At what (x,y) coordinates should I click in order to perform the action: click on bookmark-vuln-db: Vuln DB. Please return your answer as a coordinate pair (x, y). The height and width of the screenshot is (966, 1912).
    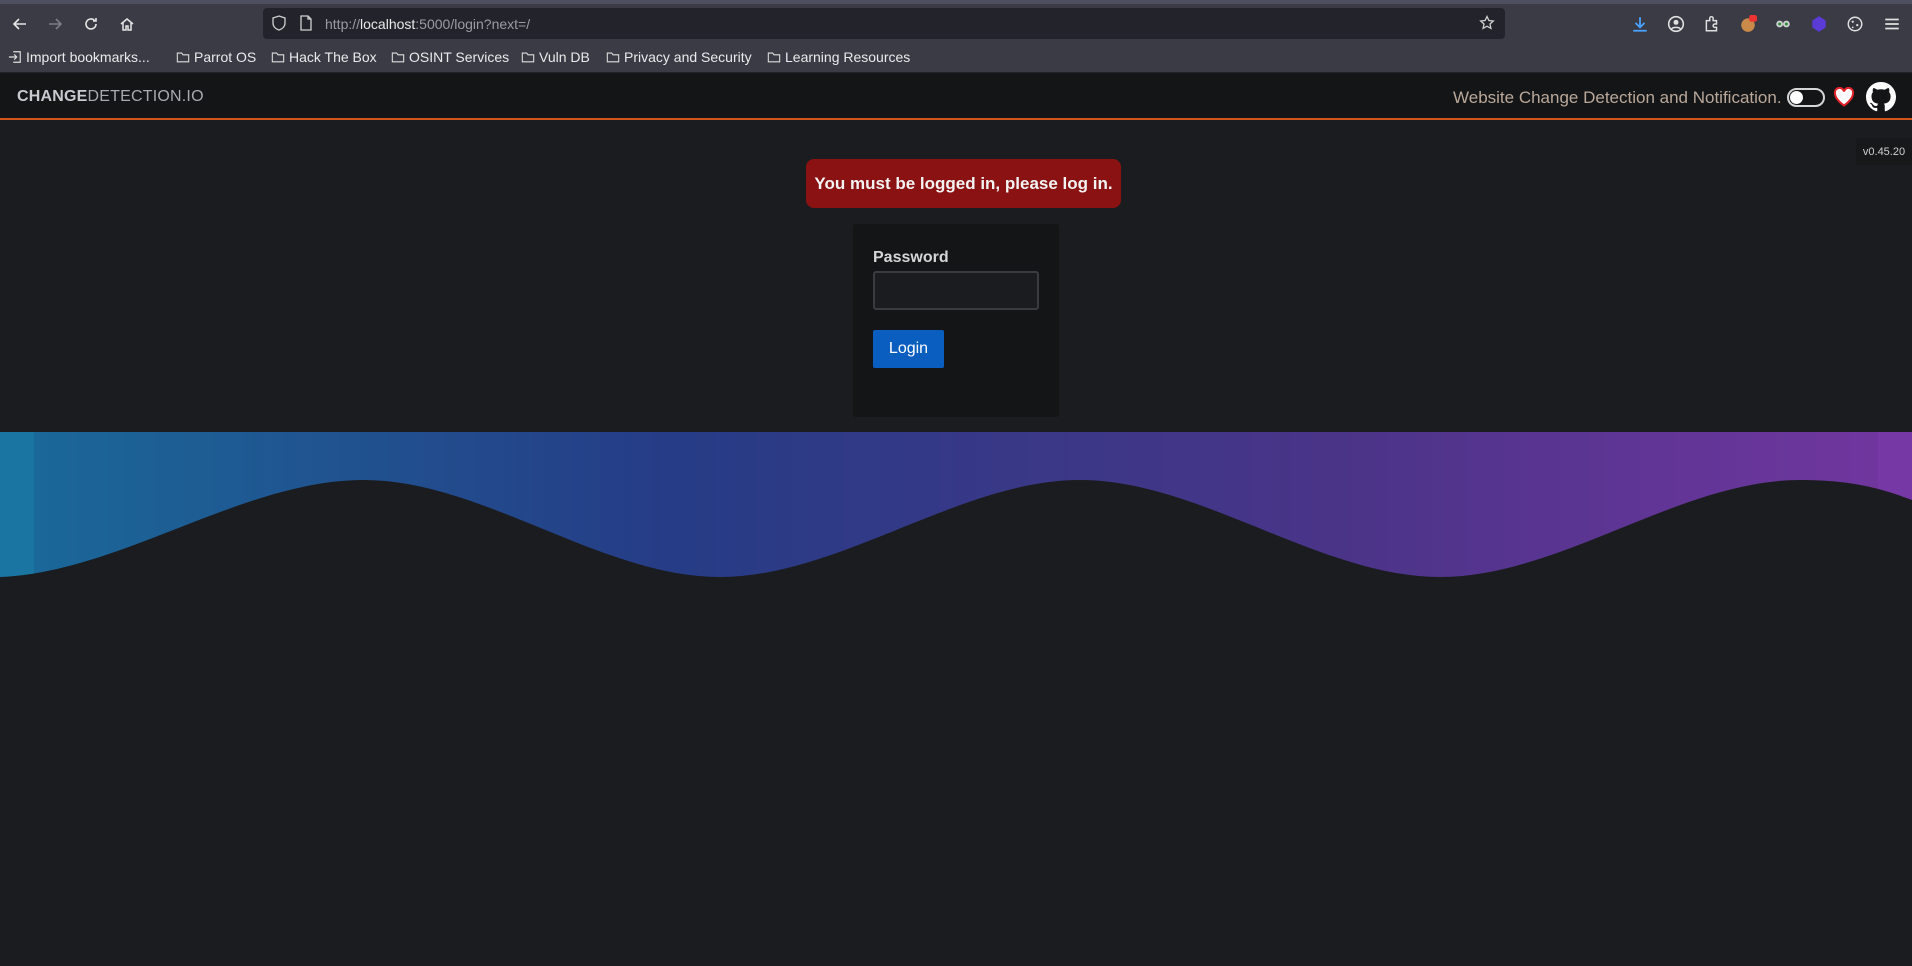
    Looking at the image, I should click on (555, 57).